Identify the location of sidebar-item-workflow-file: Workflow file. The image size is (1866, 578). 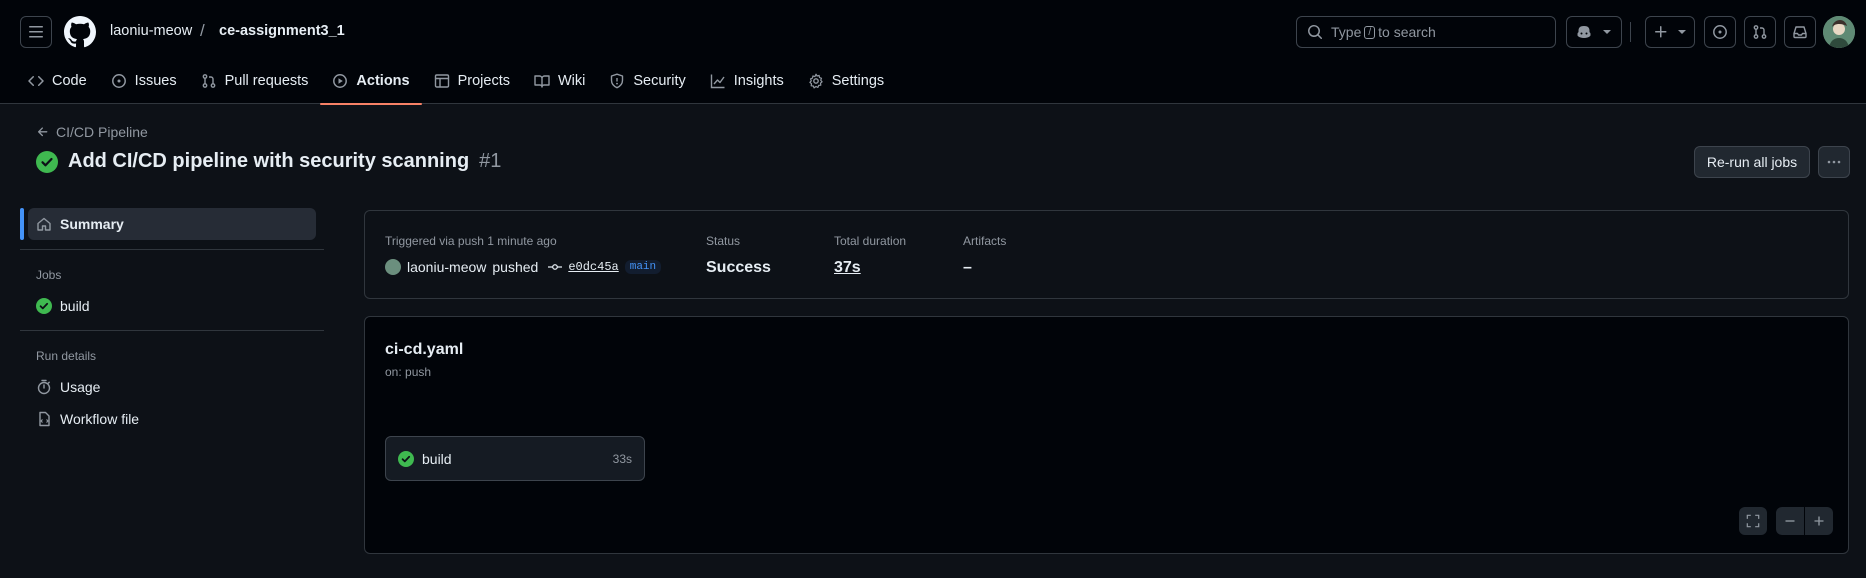
(172, 419).